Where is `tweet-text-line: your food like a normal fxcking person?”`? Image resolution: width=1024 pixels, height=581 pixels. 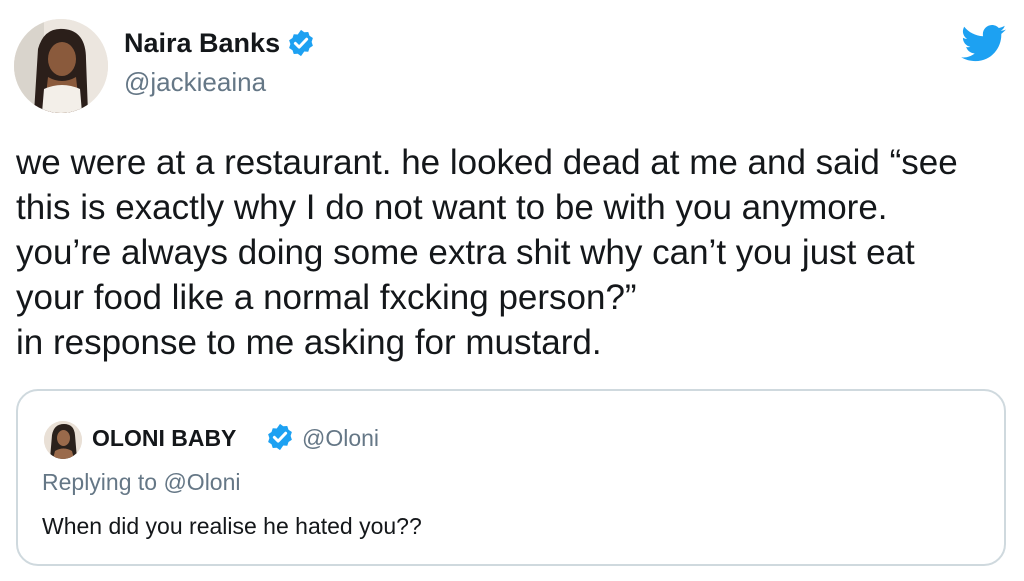 tweet-text-line: your food like a normal fxcking person?” is located at coordinates (326, 297).